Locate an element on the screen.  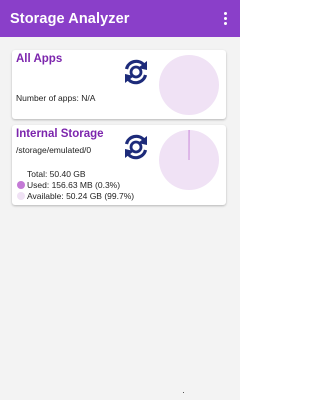
app-bar: Storage Analyzer is located at coordinates (120, 18).